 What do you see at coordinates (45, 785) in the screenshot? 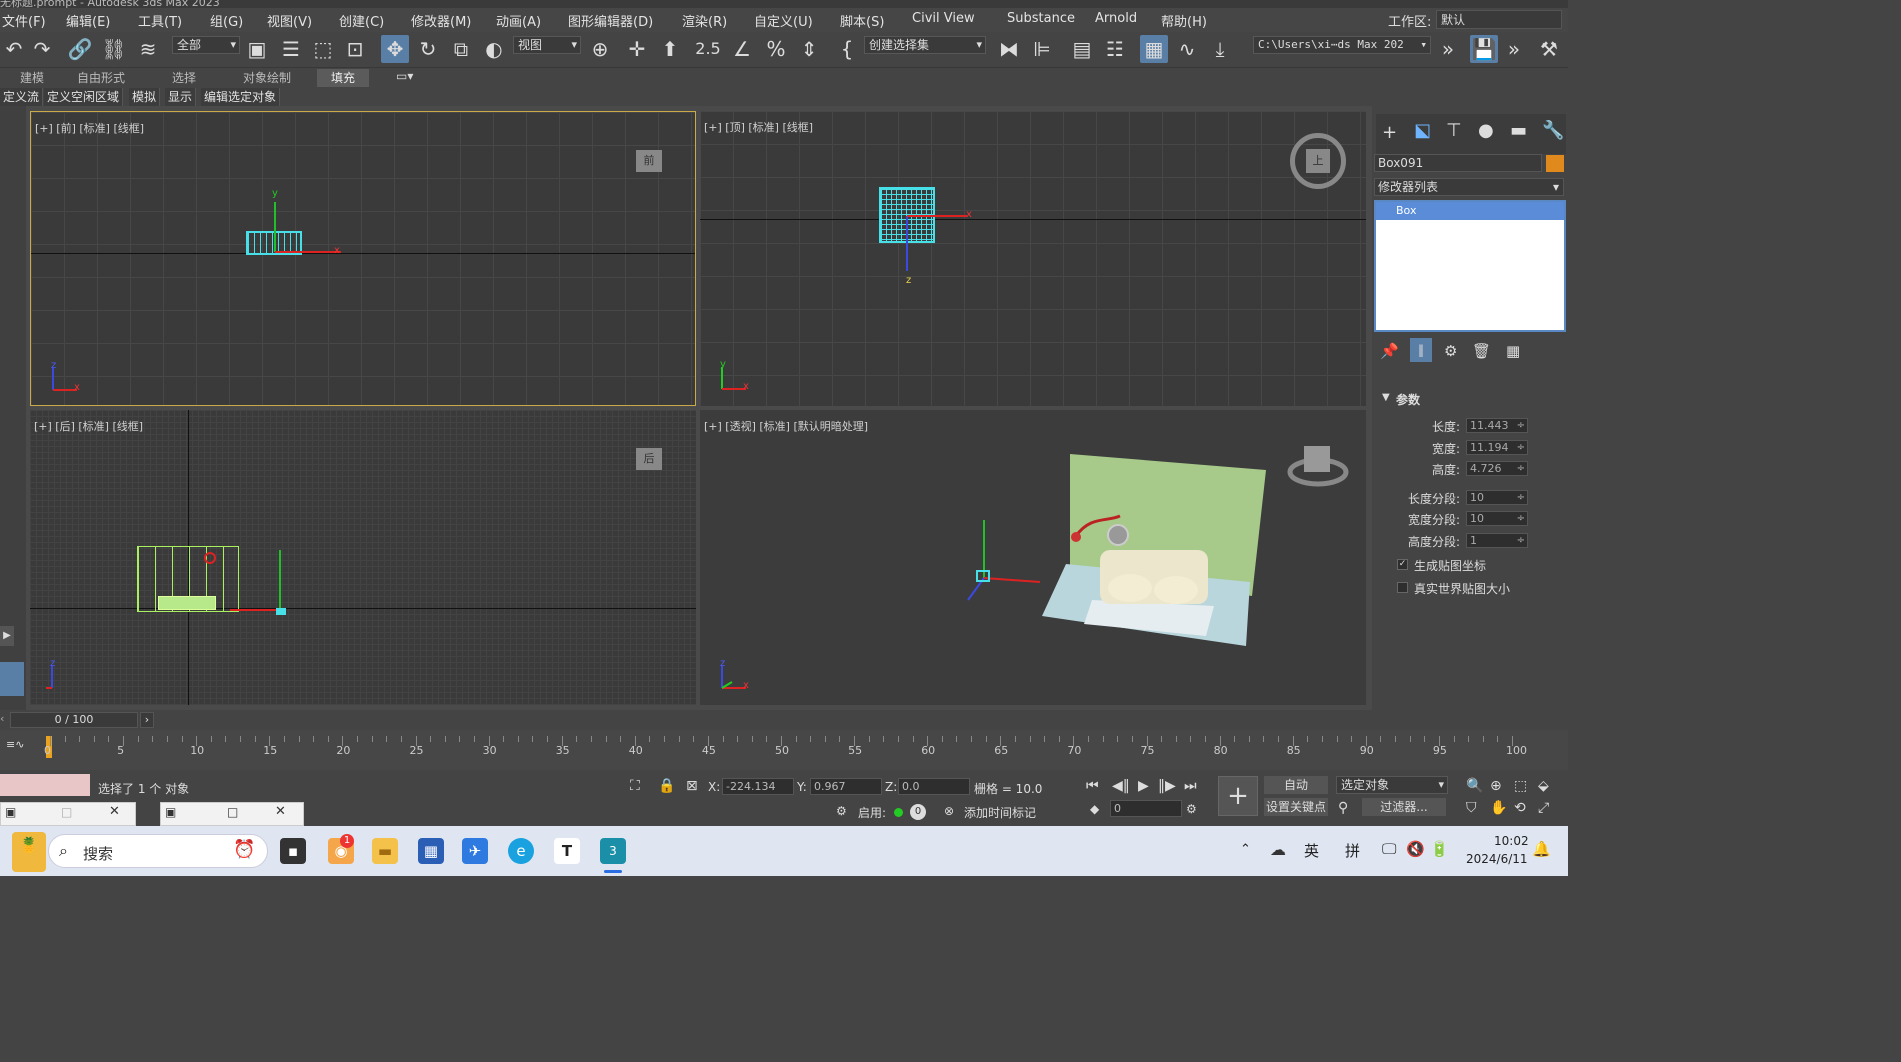
I see `maxscript-listener` at bounding box center [45, 785].